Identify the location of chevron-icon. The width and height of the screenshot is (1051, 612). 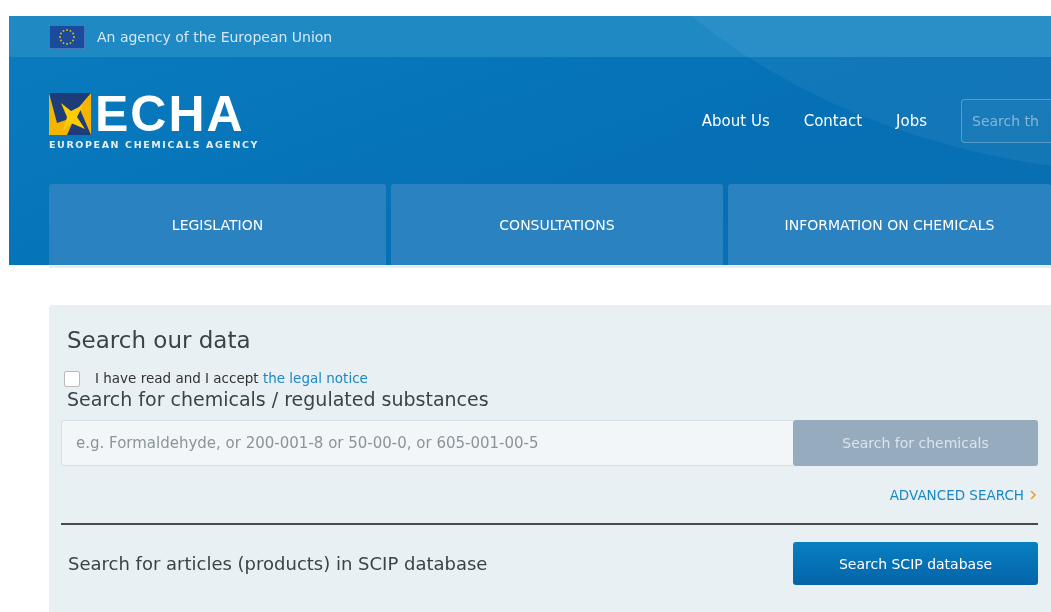
(1033, 495).